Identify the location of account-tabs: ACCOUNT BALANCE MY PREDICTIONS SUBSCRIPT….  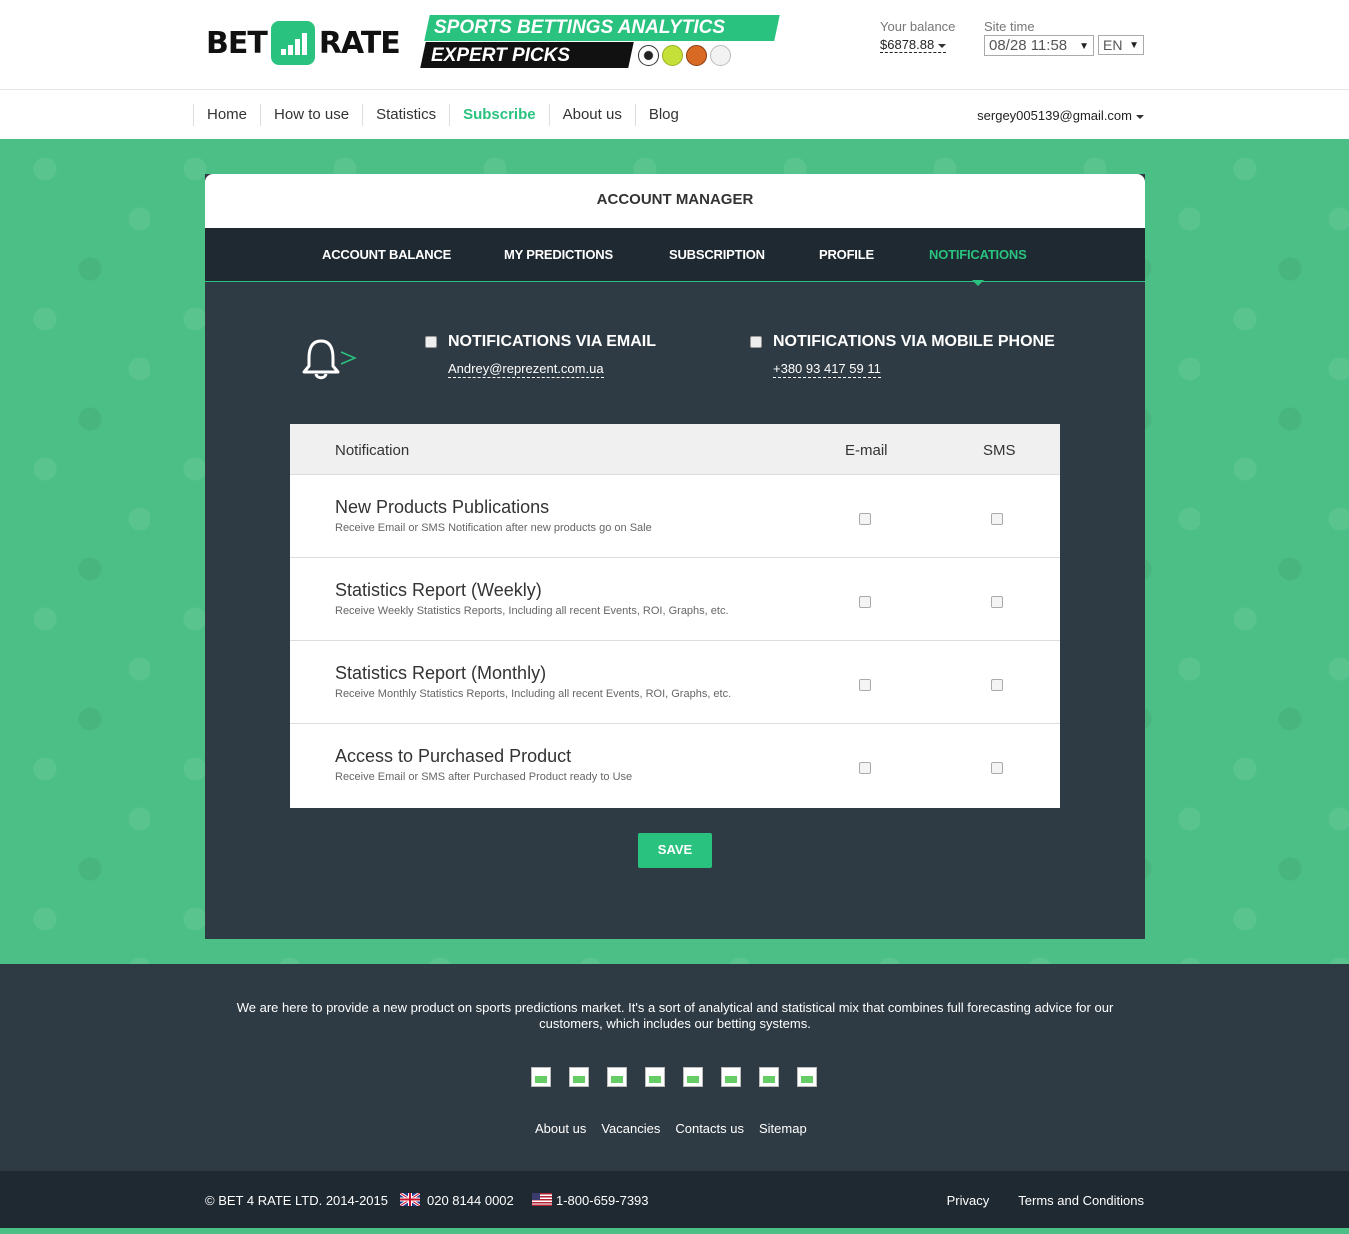
(675, 255).